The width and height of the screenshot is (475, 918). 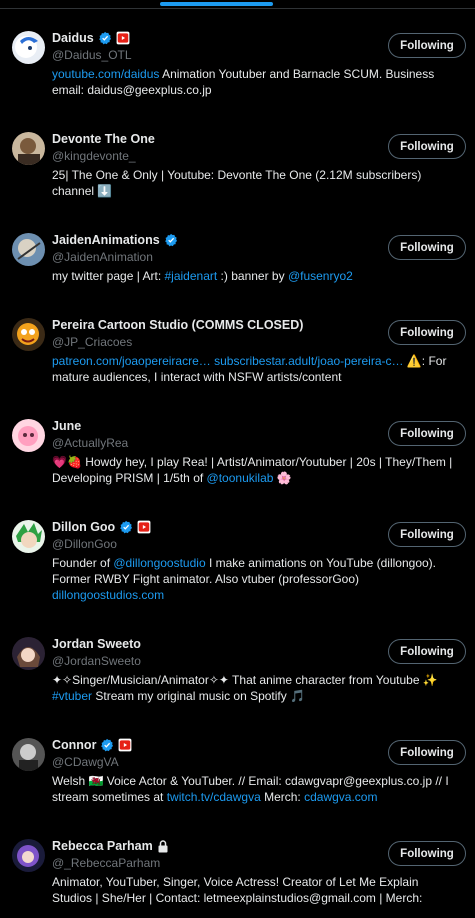 I want to click on bio-link: cdawgva.com, so click(x=340, y=797).